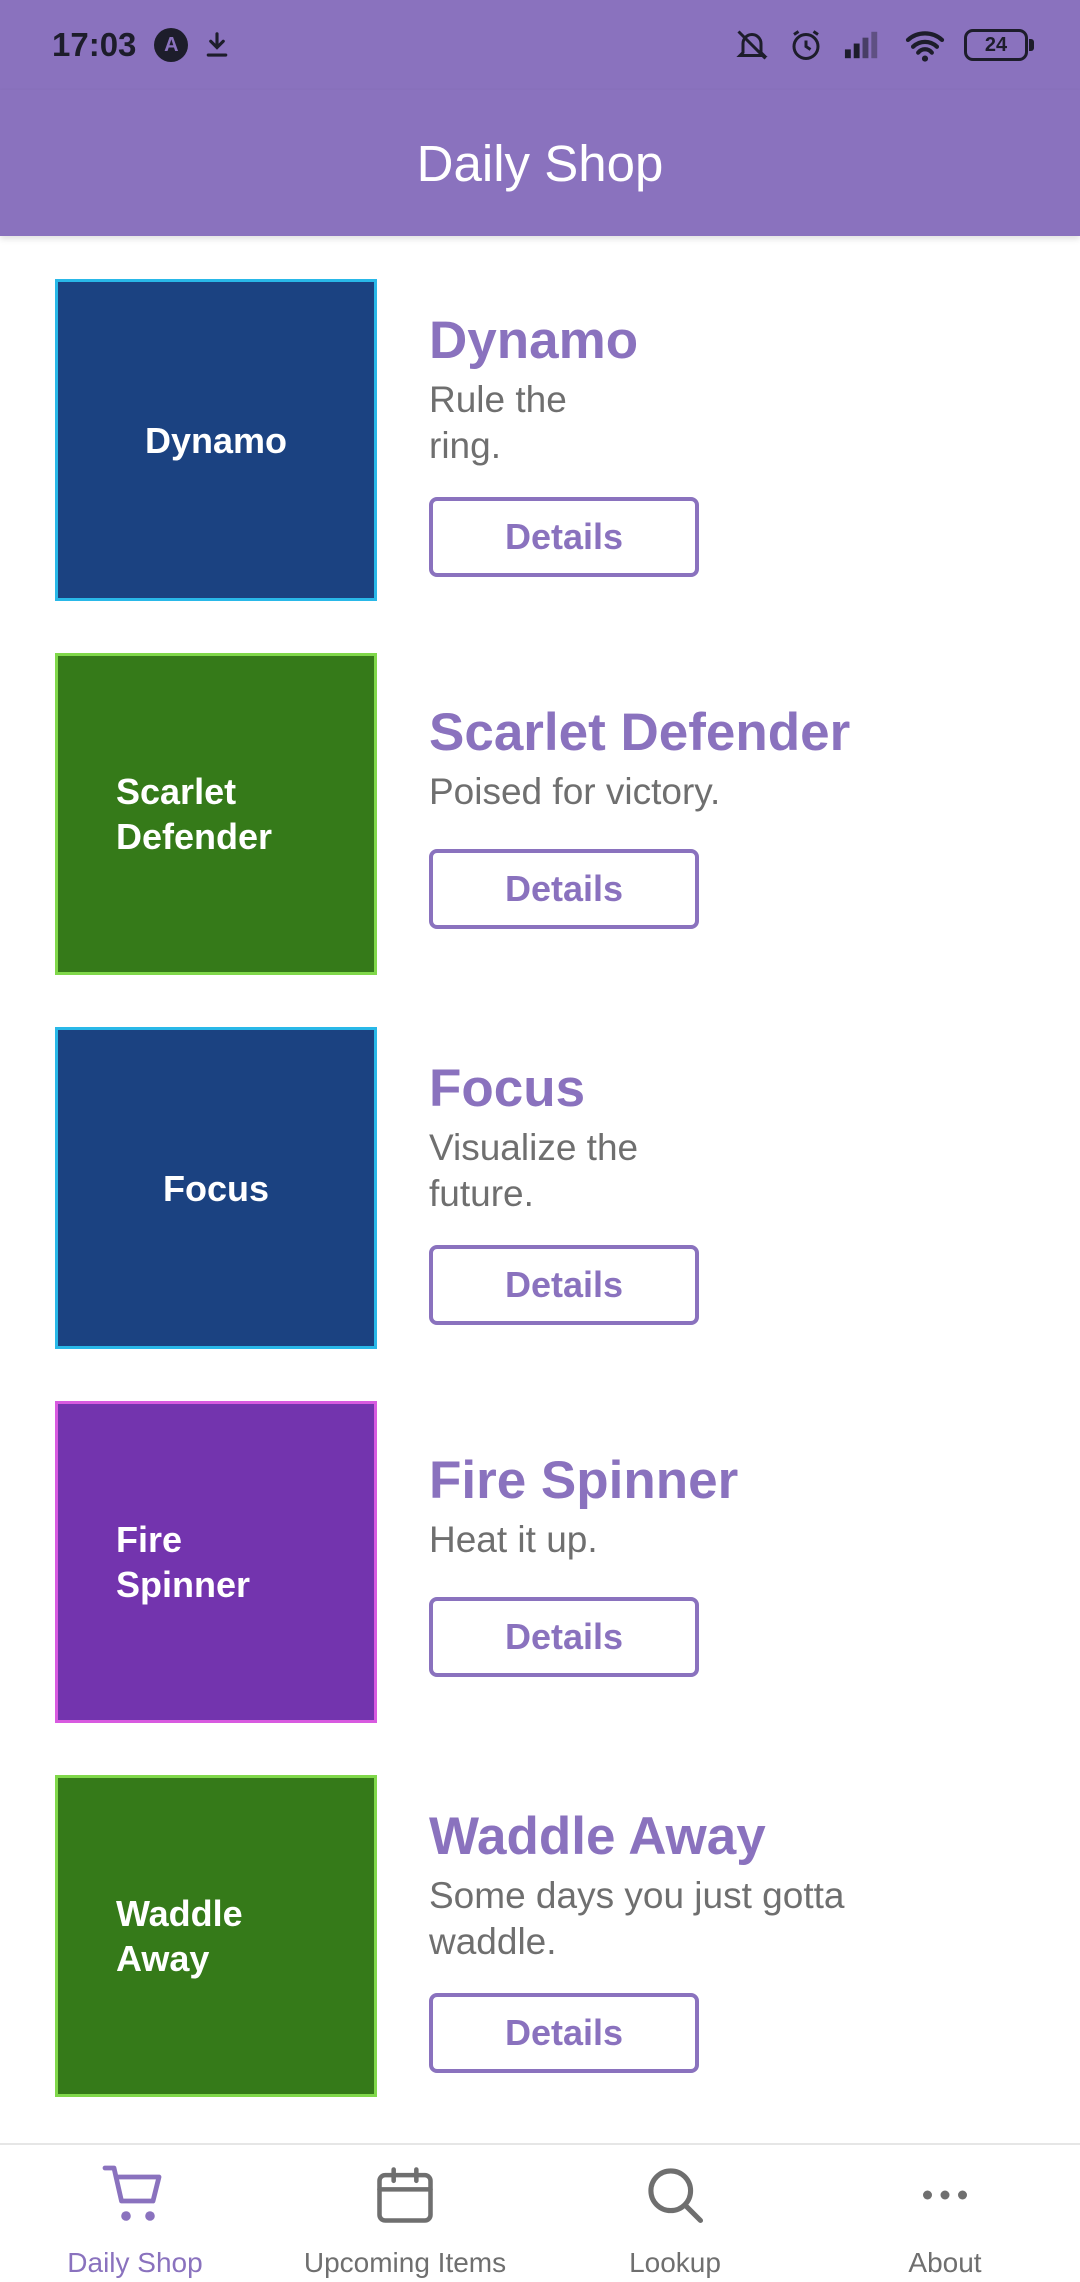  I want to click on item-description: Heat it up., so click(513, 1539).